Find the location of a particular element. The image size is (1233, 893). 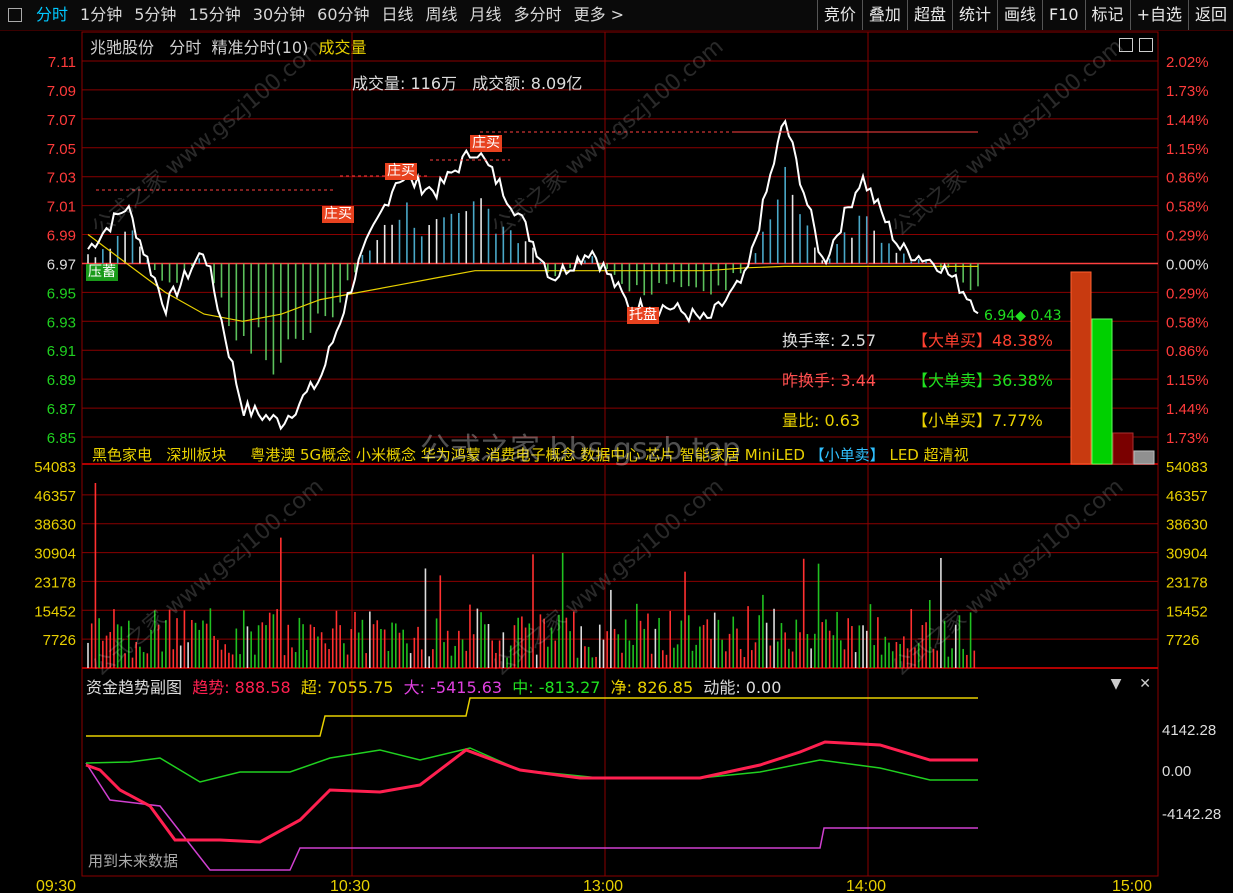

price-tick-label: 6.91 is located at coordinates (61, 351).